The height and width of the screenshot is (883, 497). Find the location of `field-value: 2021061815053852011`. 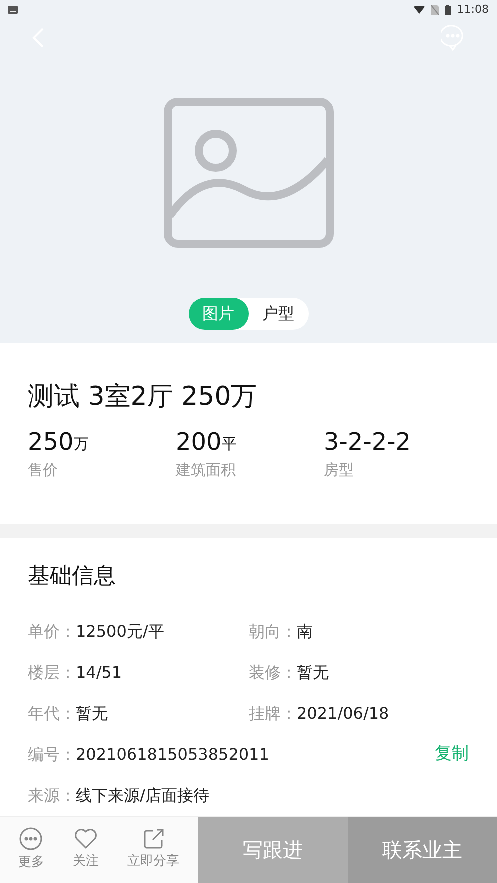

field-value: 2021061815053852011 is located at coordinates (173, 755).